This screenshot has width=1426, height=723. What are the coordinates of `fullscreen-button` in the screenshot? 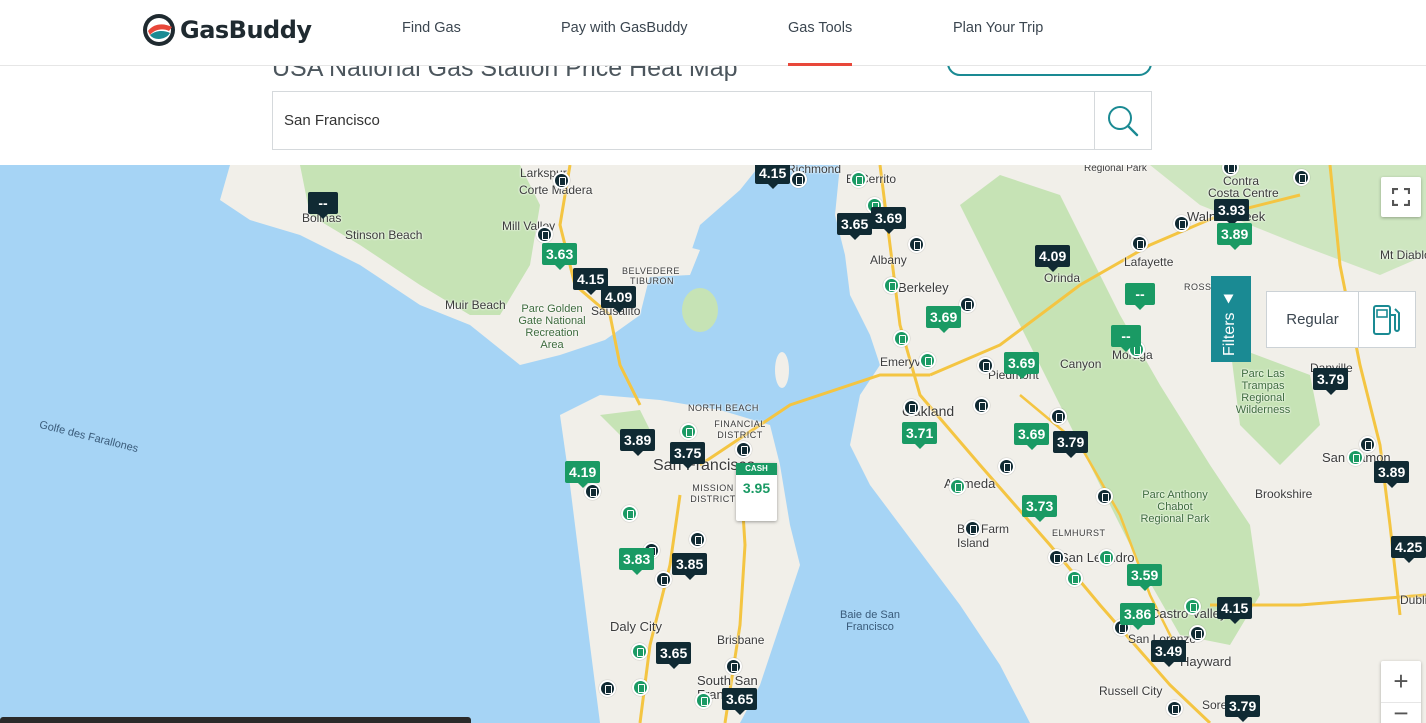 It's located at (1401, 197).